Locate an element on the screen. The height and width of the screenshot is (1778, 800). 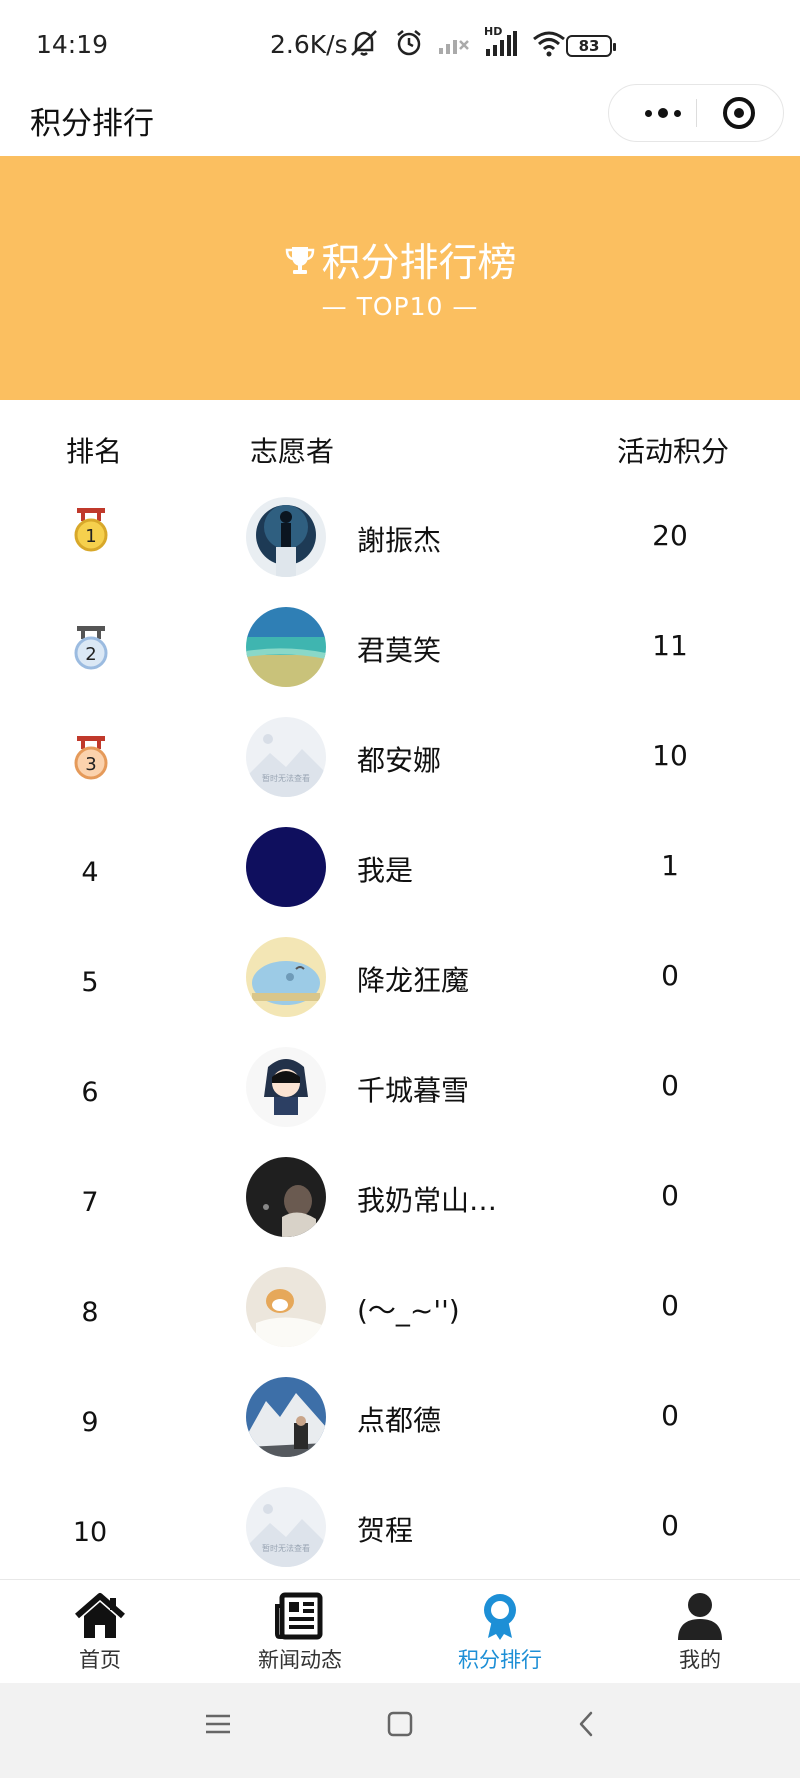
volunteer-header: 志愿者 is located at coordinates (292, 451).